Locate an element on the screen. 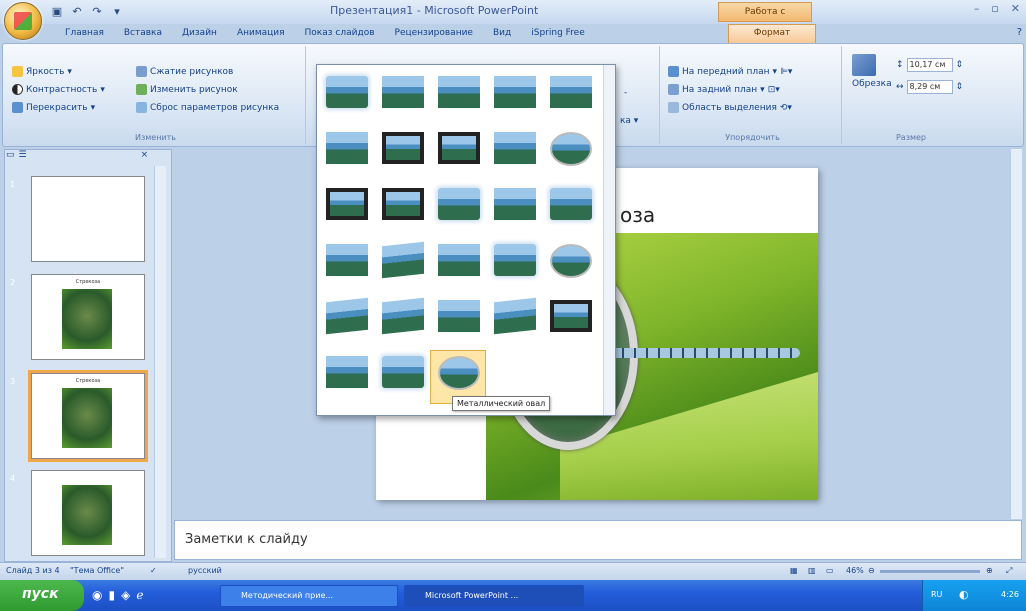  view-normal-icon: ▦ is located at coordinates (794, 570).